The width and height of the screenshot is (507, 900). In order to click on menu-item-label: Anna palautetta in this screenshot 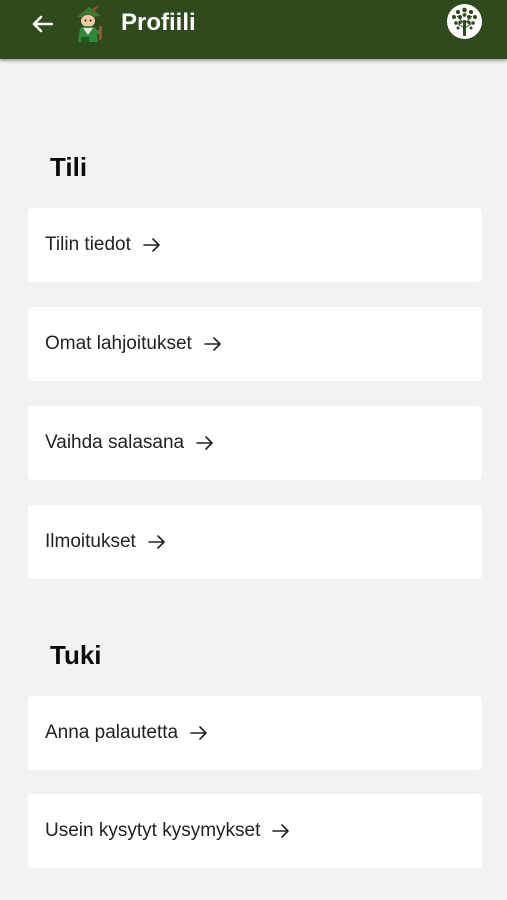, I will do `click(112, 732)`.